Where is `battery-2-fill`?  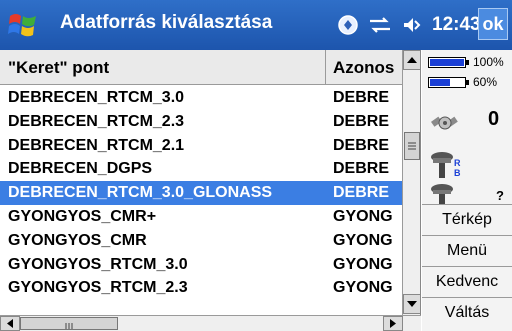
battery-2-fill is located at coordinates (440, 82).